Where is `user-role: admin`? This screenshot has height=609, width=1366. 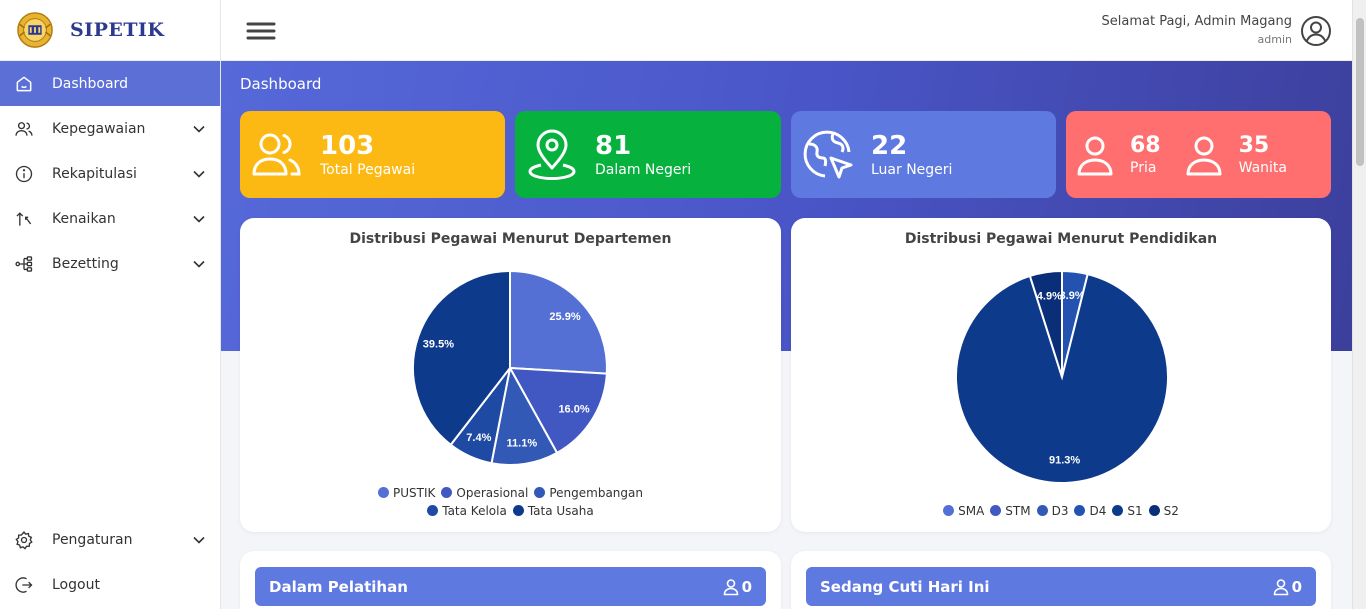 user-role: admin is located at coordinates (1274, 39).